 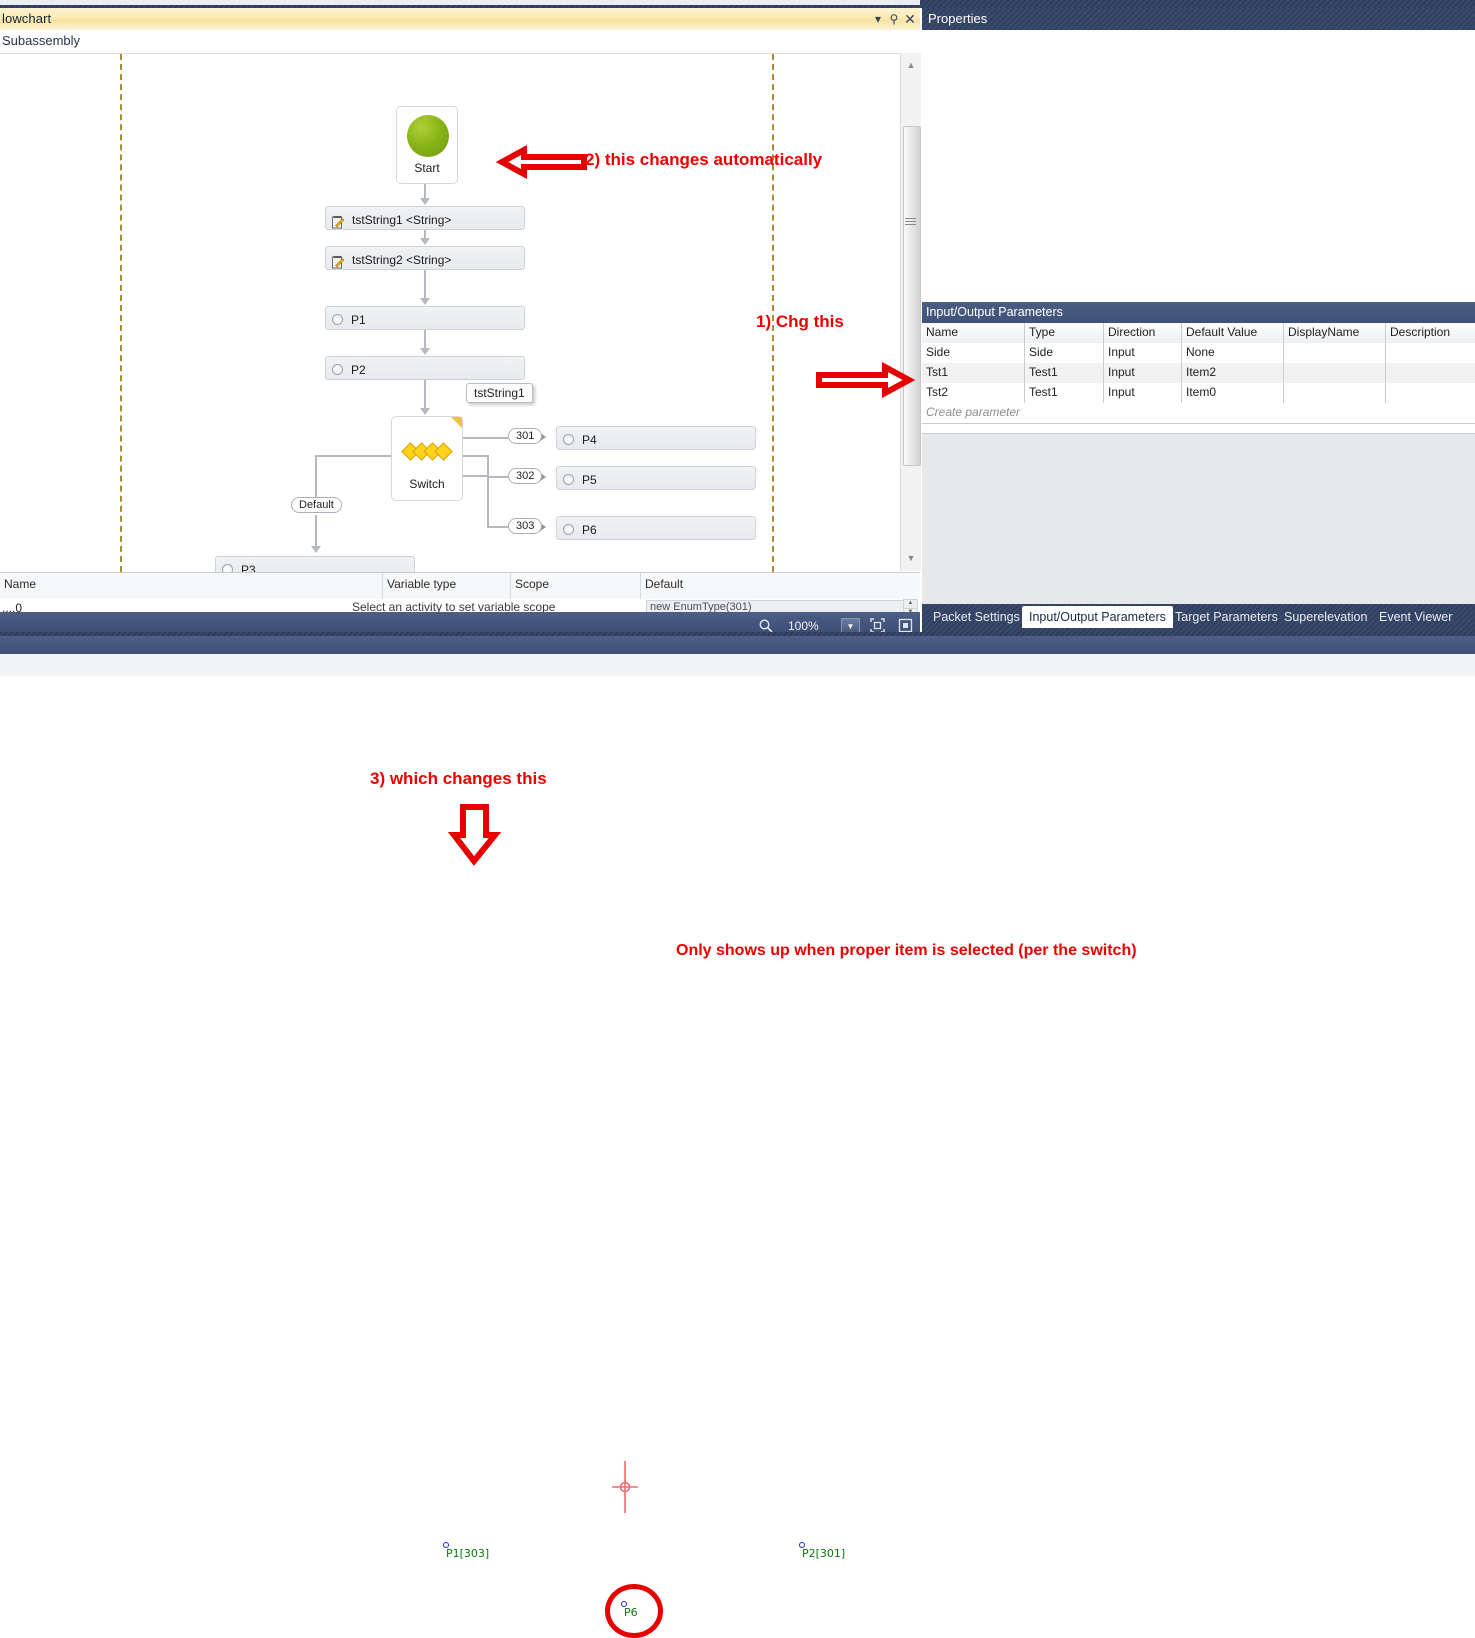 What do you see at coordinates (625, 1487) in the screenshot?
I see `crosshair-marker-icon` at bounding box center [625, 1487].